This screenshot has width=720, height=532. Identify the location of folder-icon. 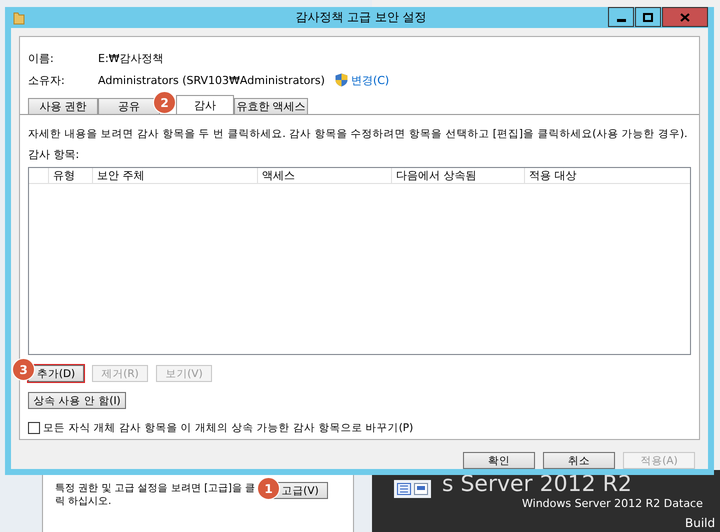
(19, 17).